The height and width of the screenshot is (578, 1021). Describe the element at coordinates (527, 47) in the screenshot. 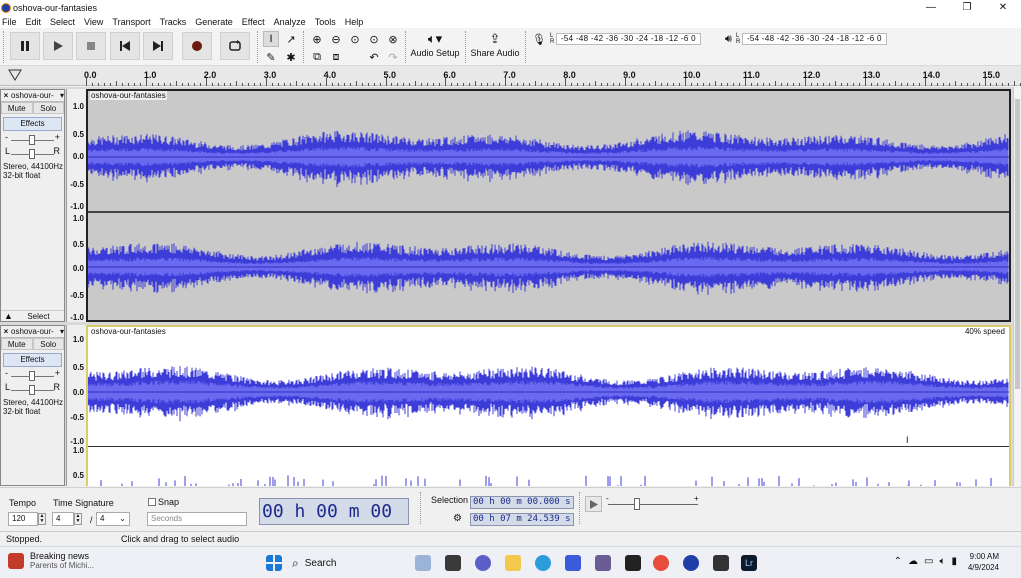

I see `meter-grip` at that location.